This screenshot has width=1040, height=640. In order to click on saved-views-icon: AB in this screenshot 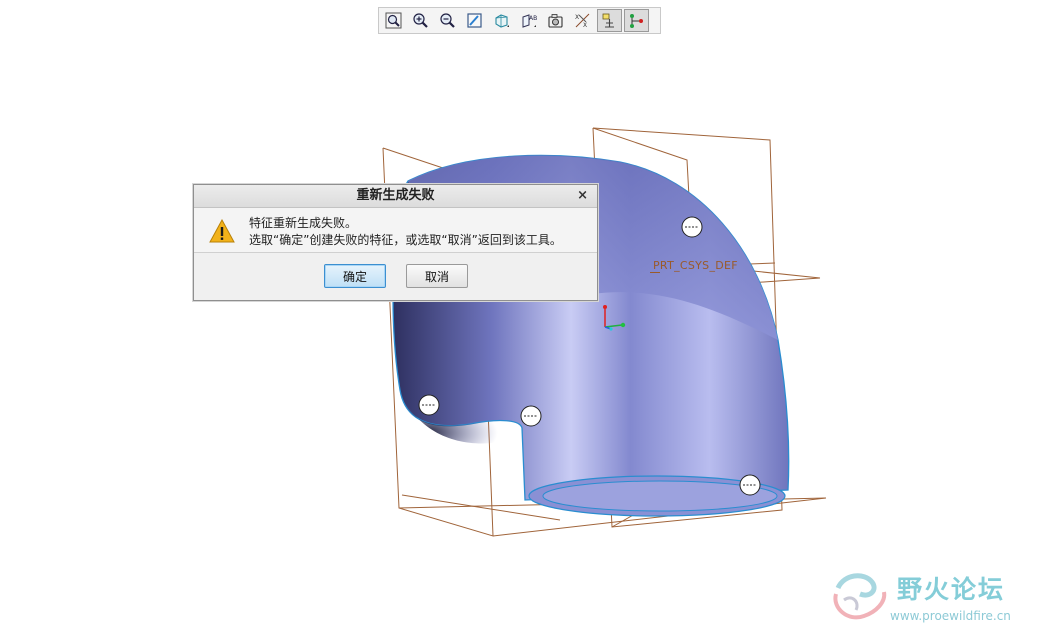, I will do `click(529, 21)`.